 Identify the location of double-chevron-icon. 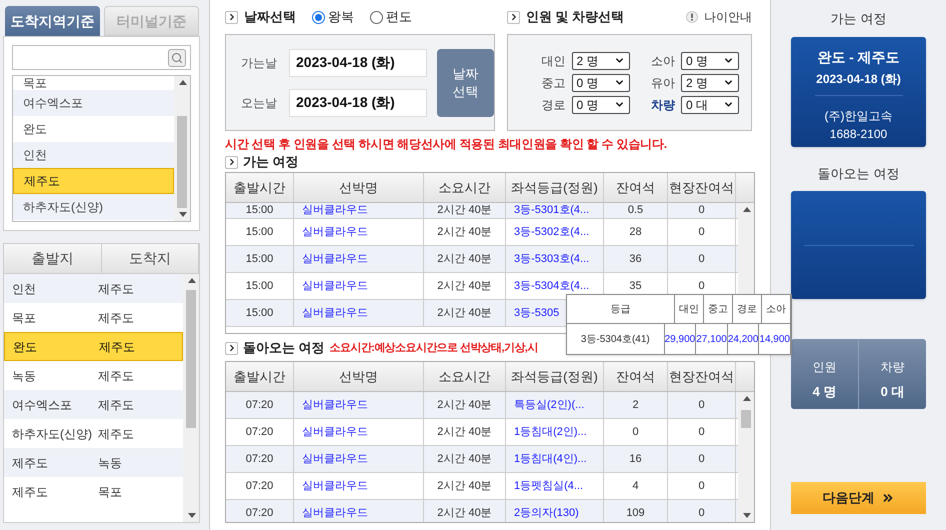
(887, 498).